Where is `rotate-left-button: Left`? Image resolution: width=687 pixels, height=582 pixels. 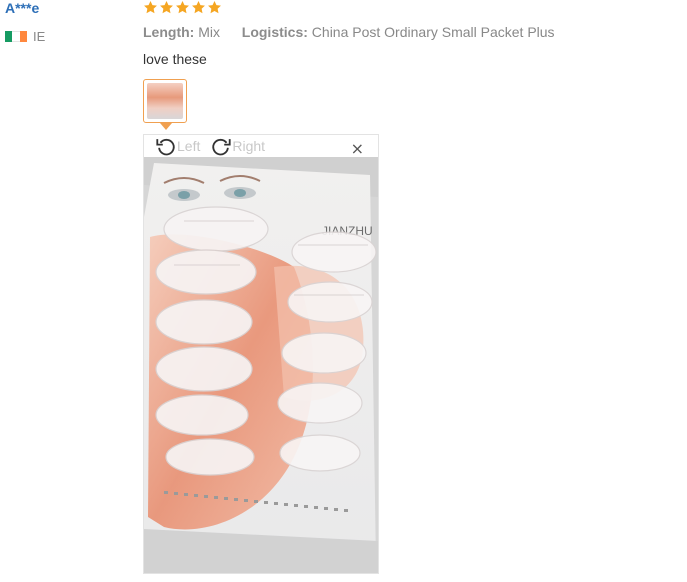
rotate-left-button: Left is located at coordinates (177, 146).